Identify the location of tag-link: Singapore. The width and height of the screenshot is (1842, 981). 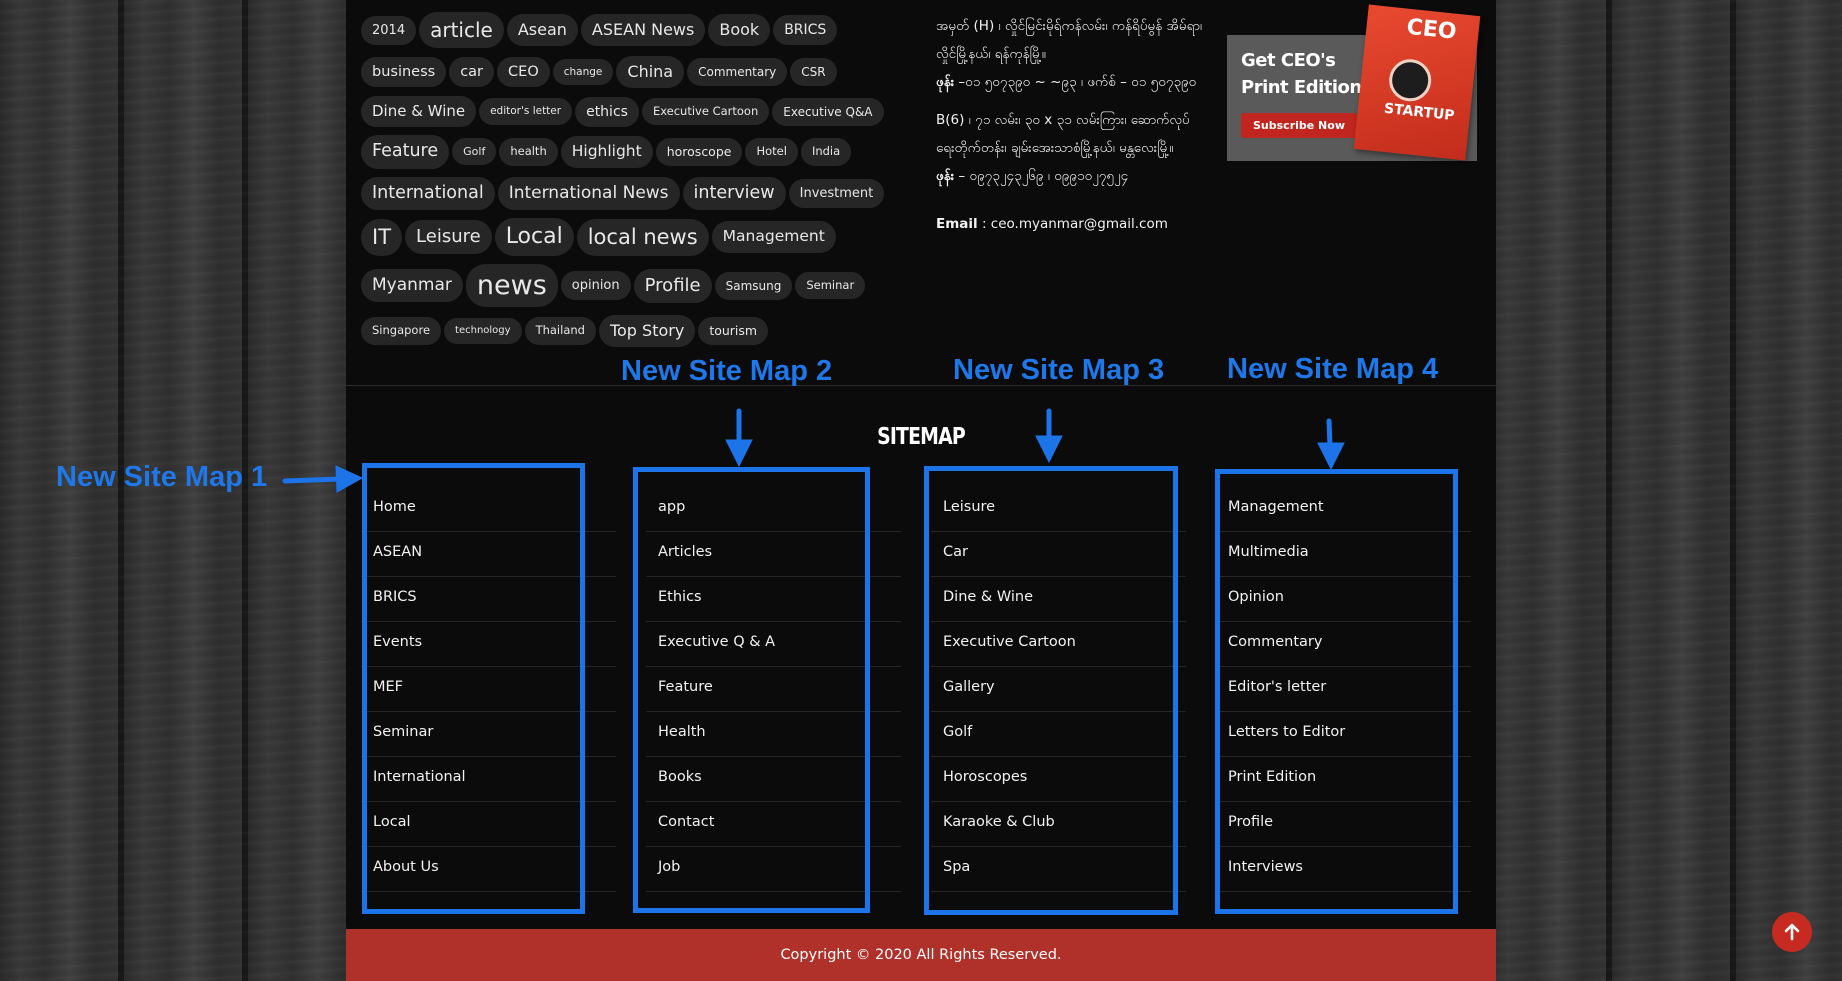
(401, 331).